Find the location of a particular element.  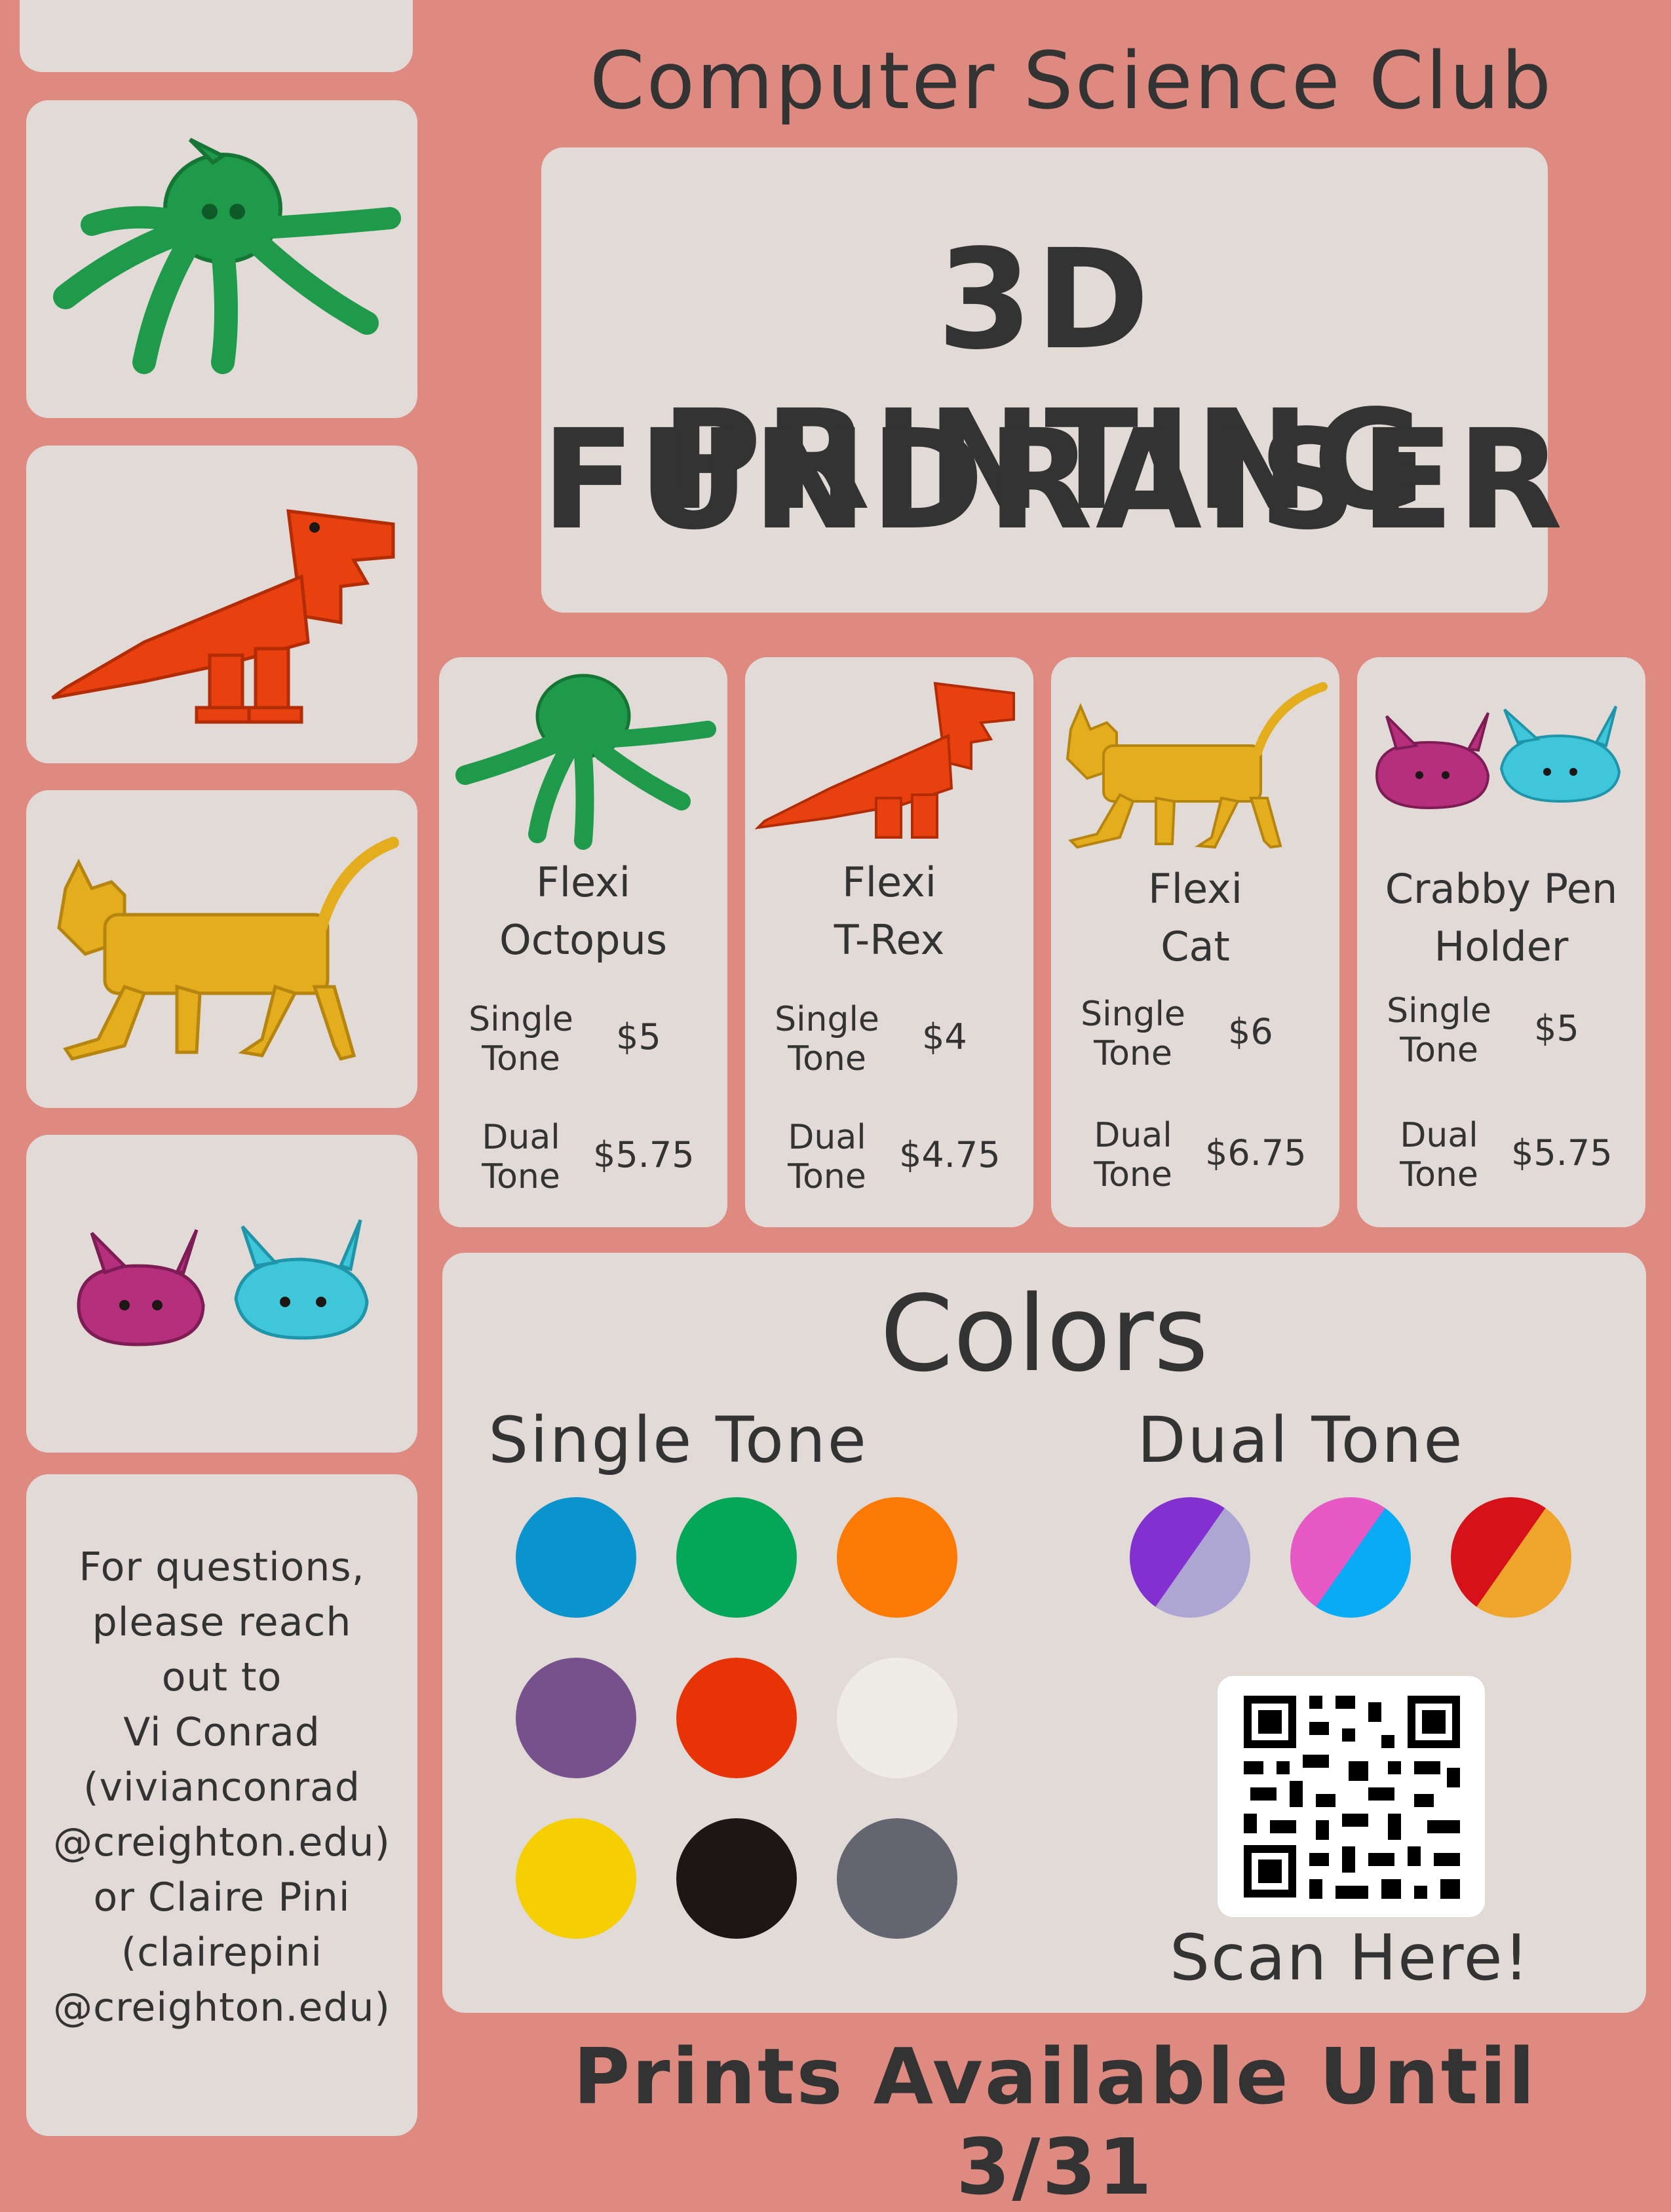

dual-swatch-pink-blue is located at coordinates (1350, 1558).